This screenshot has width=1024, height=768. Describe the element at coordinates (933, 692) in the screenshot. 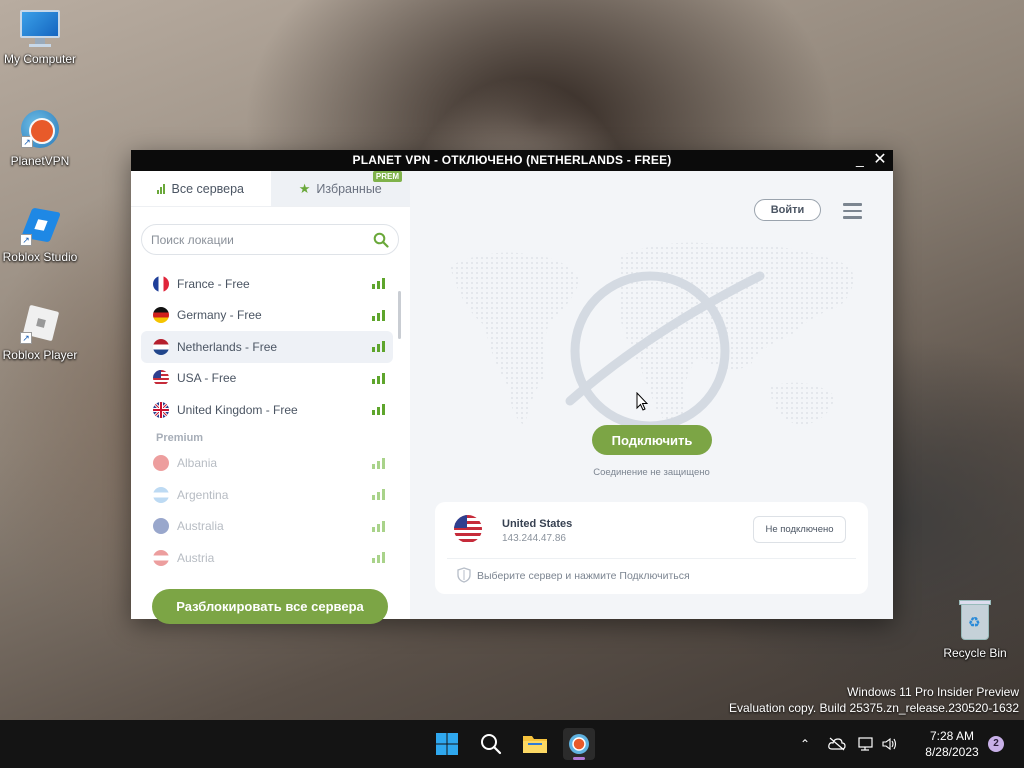

I see `watermark-line-1: Windows 11 Pro Insider Preview` at that location.